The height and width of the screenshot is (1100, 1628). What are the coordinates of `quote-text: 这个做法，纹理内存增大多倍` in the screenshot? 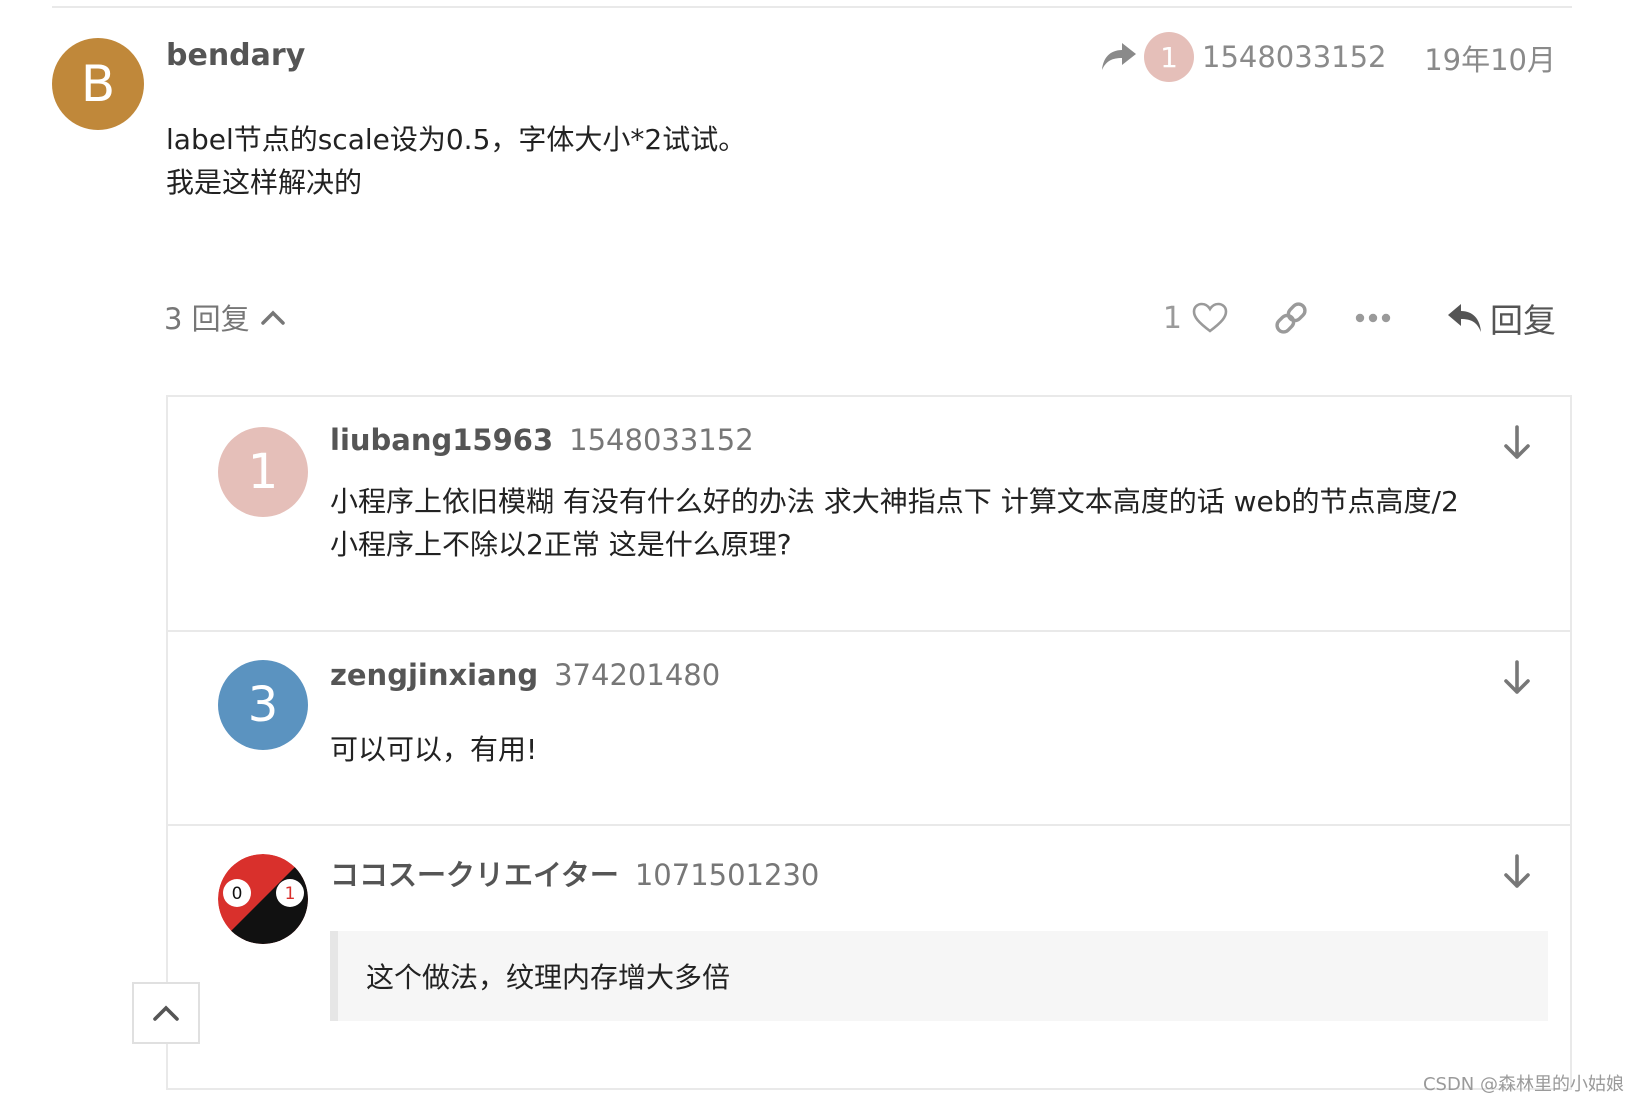 It's located at (548, 977).